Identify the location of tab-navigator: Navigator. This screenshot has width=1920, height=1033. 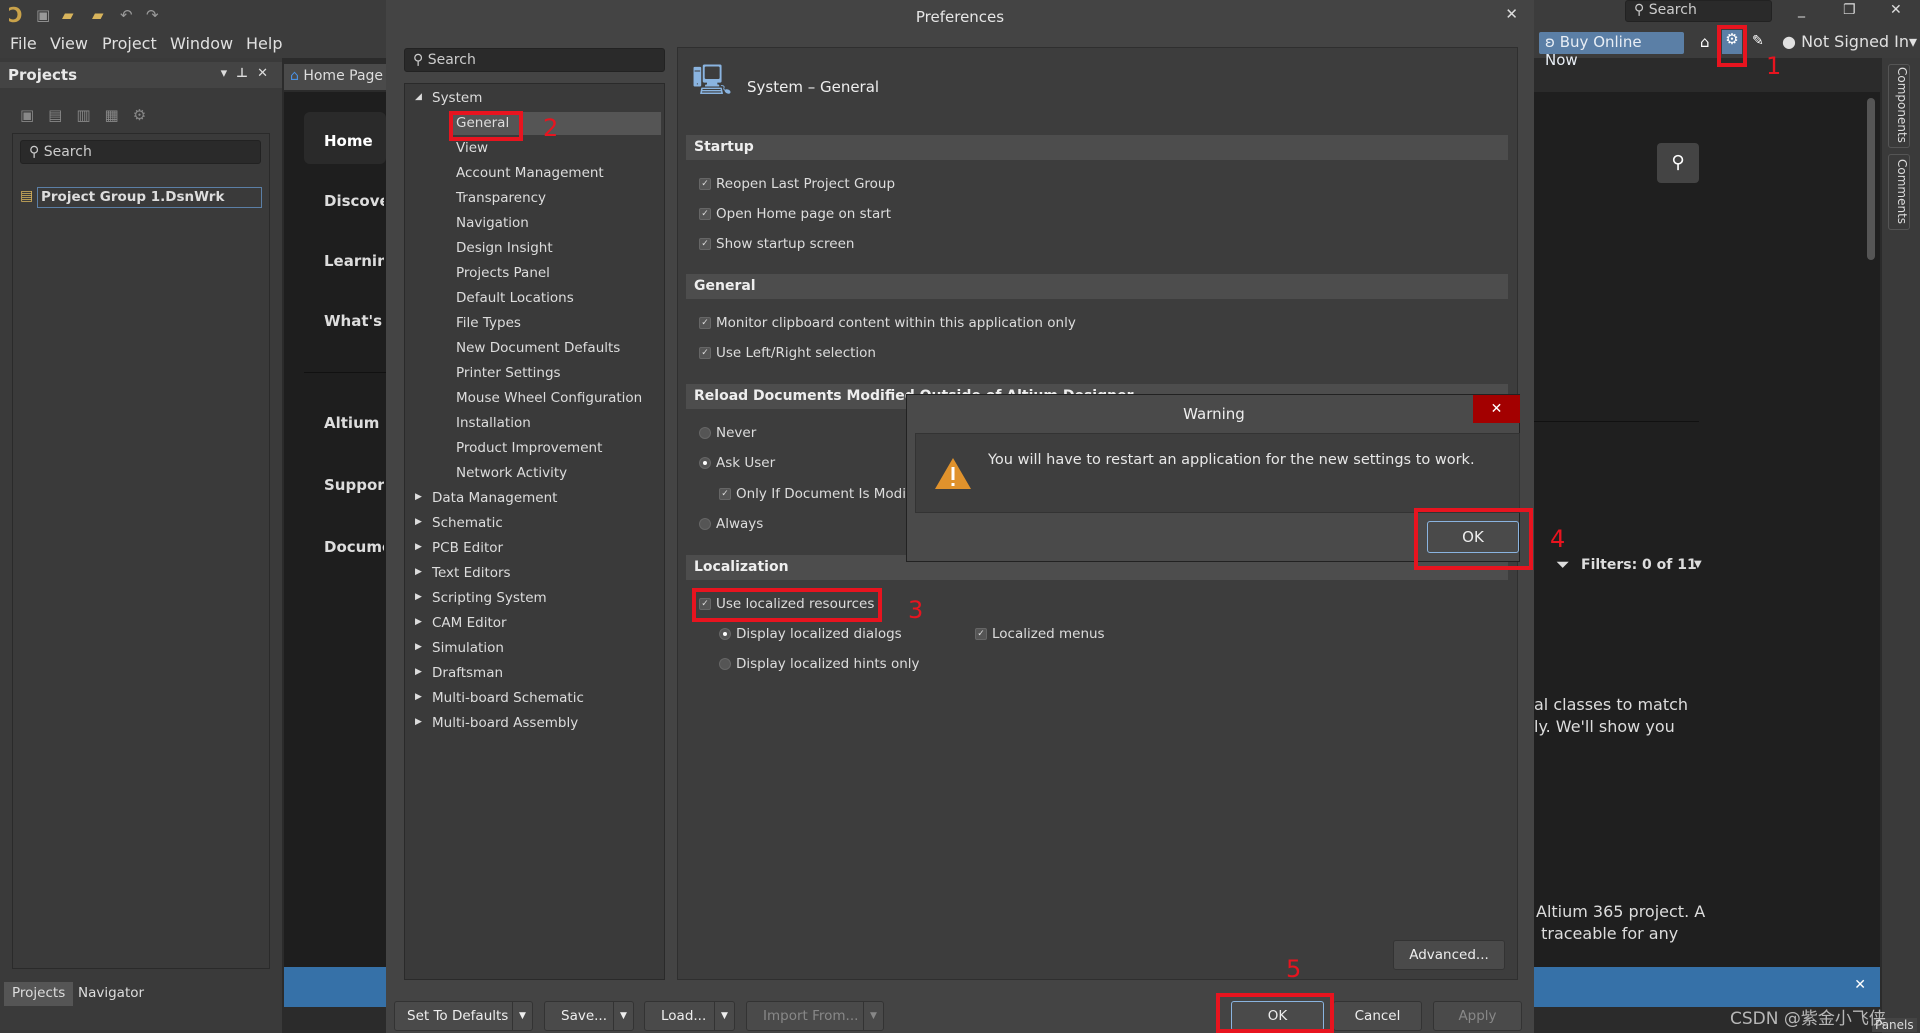
(111, 994).